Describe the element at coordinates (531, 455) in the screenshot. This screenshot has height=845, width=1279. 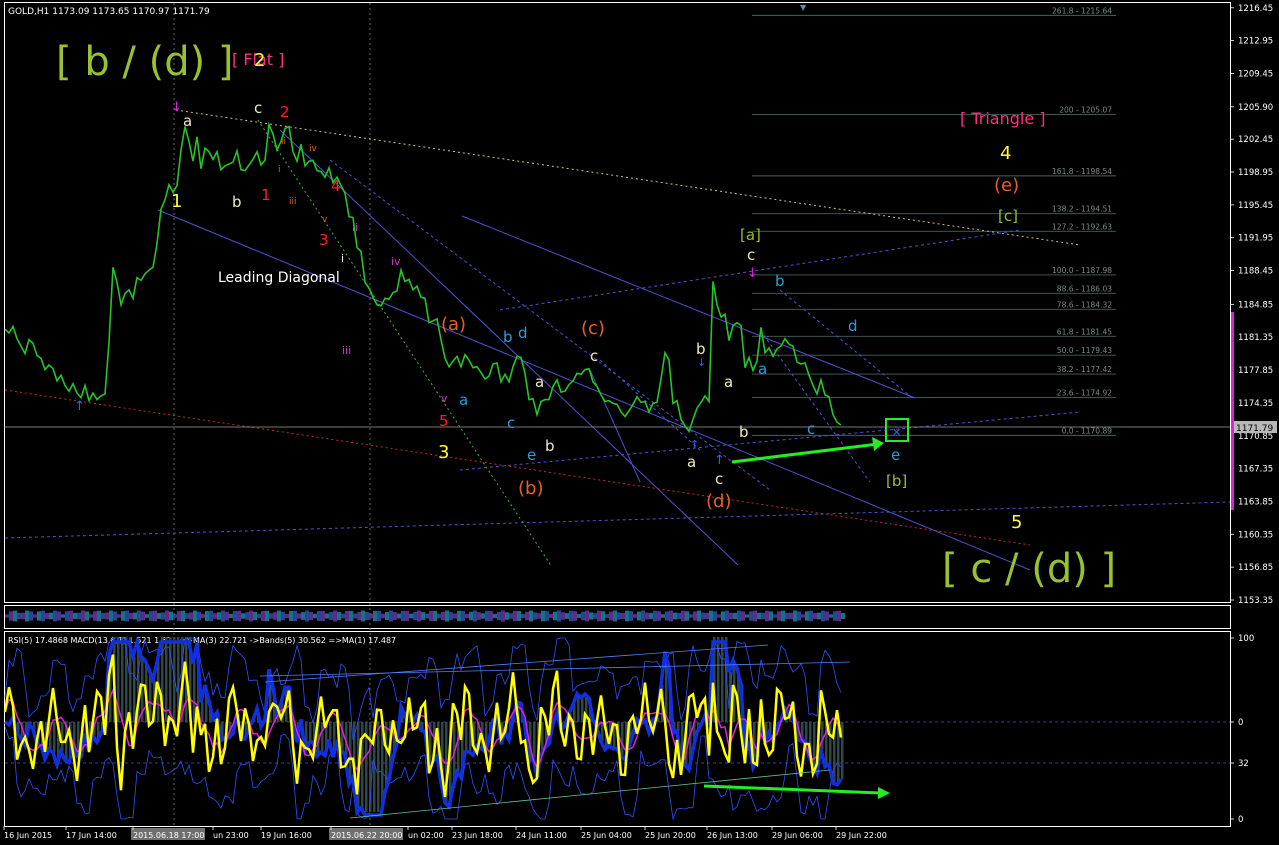
I see `wave-label: e` at that location.